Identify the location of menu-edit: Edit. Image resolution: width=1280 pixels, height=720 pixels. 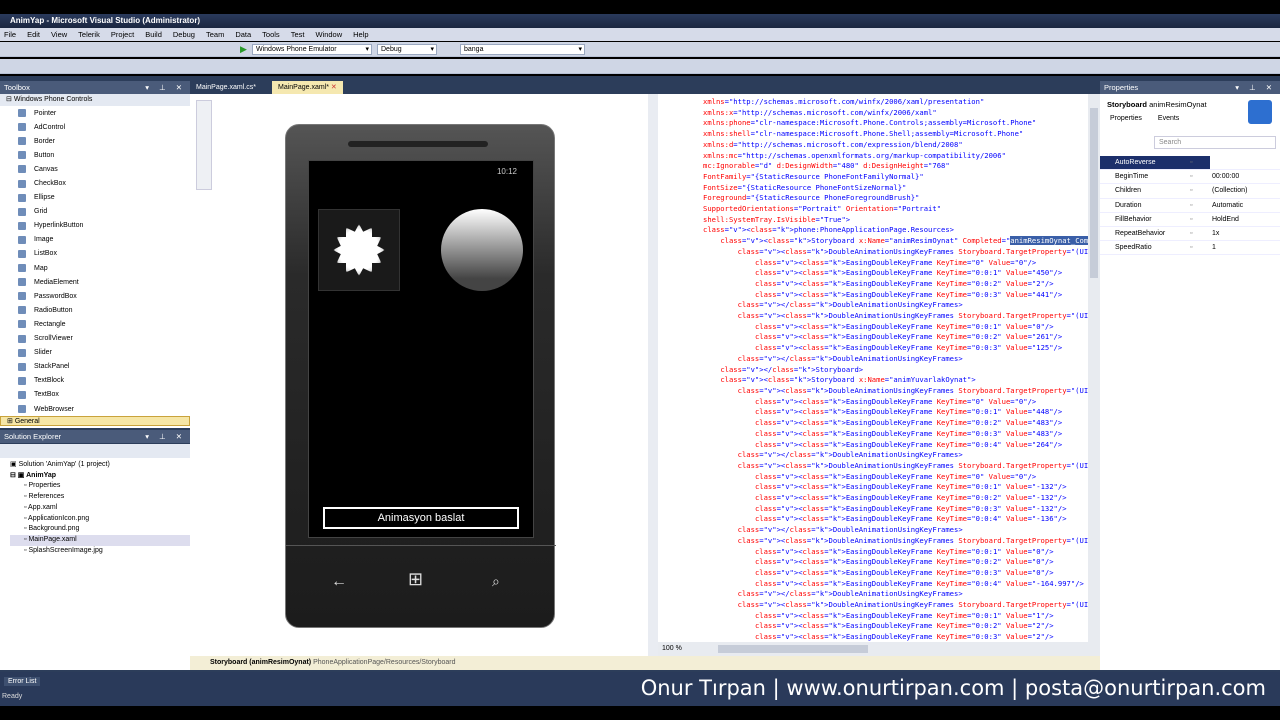
(33, 34).